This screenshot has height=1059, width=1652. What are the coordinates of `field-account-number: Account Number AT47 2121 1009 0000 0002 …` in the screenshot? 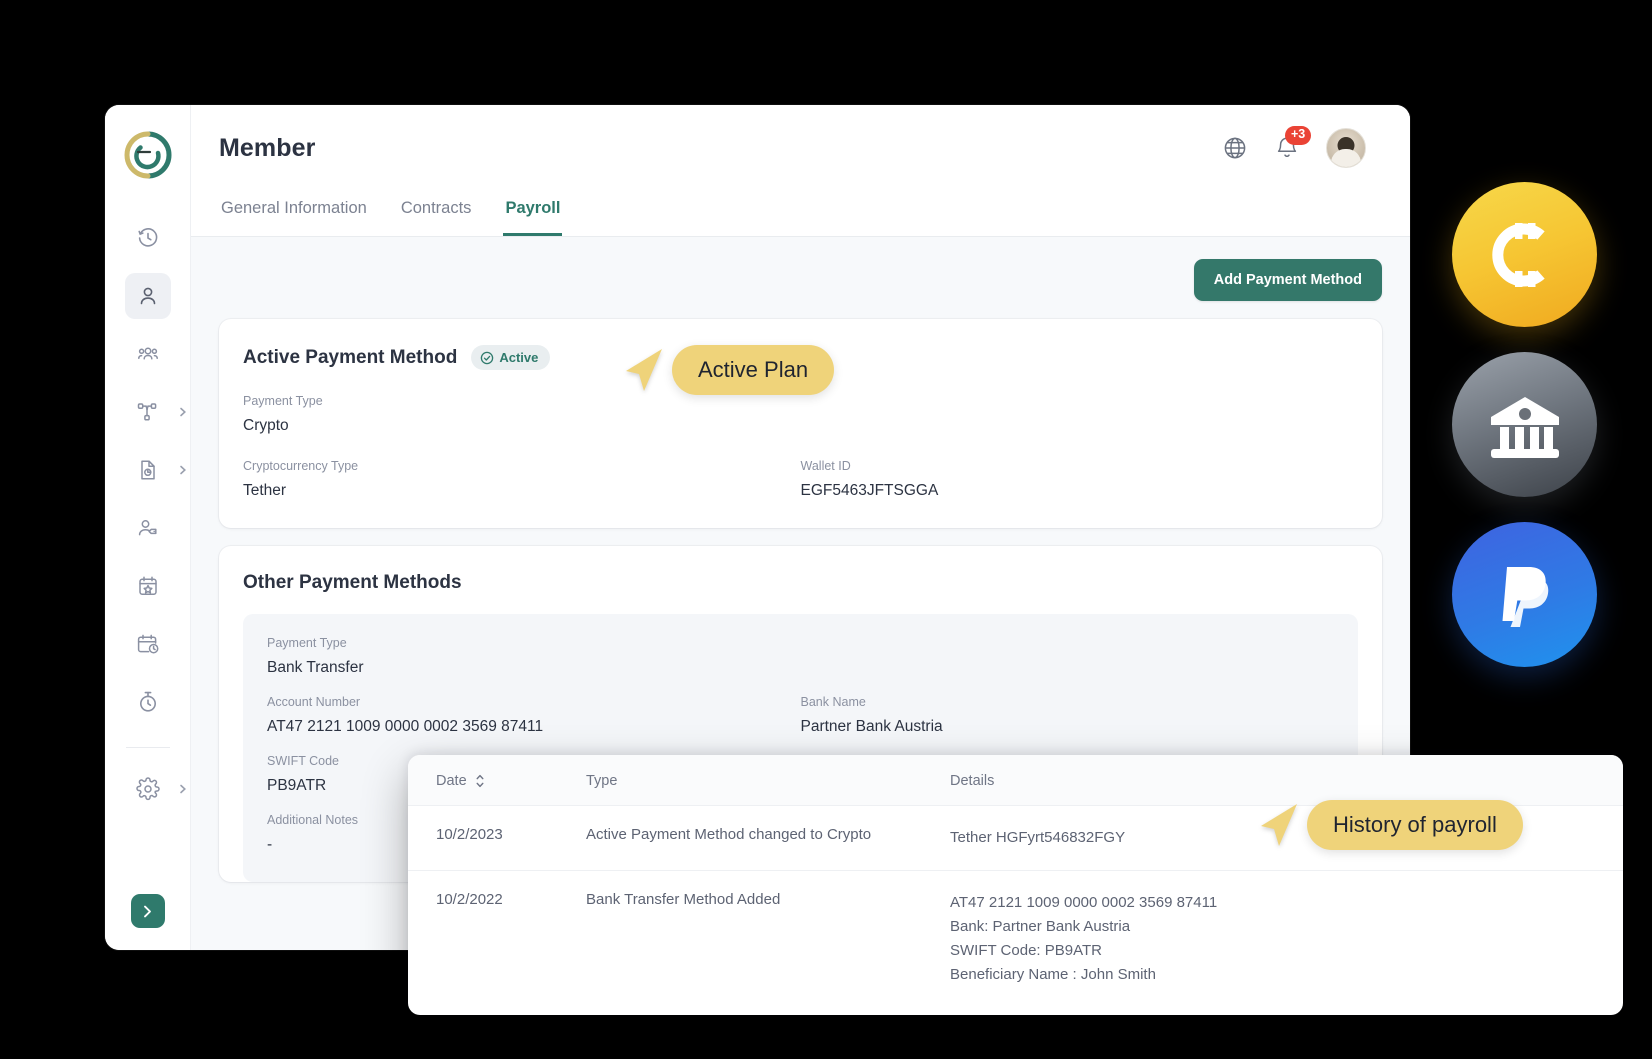 It's located at (534, 715).